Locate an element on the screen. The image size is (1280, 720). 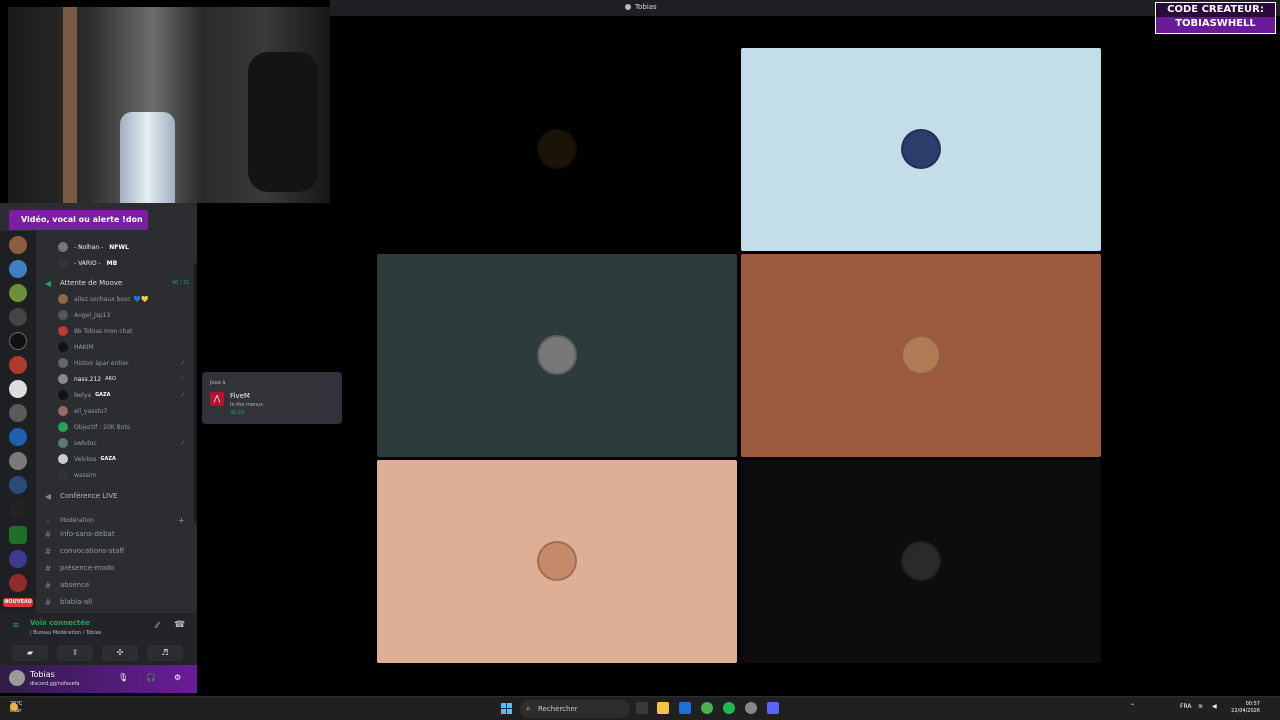
taskbar-search: ⌕ Rechercher is located at coordinates (575, 709).